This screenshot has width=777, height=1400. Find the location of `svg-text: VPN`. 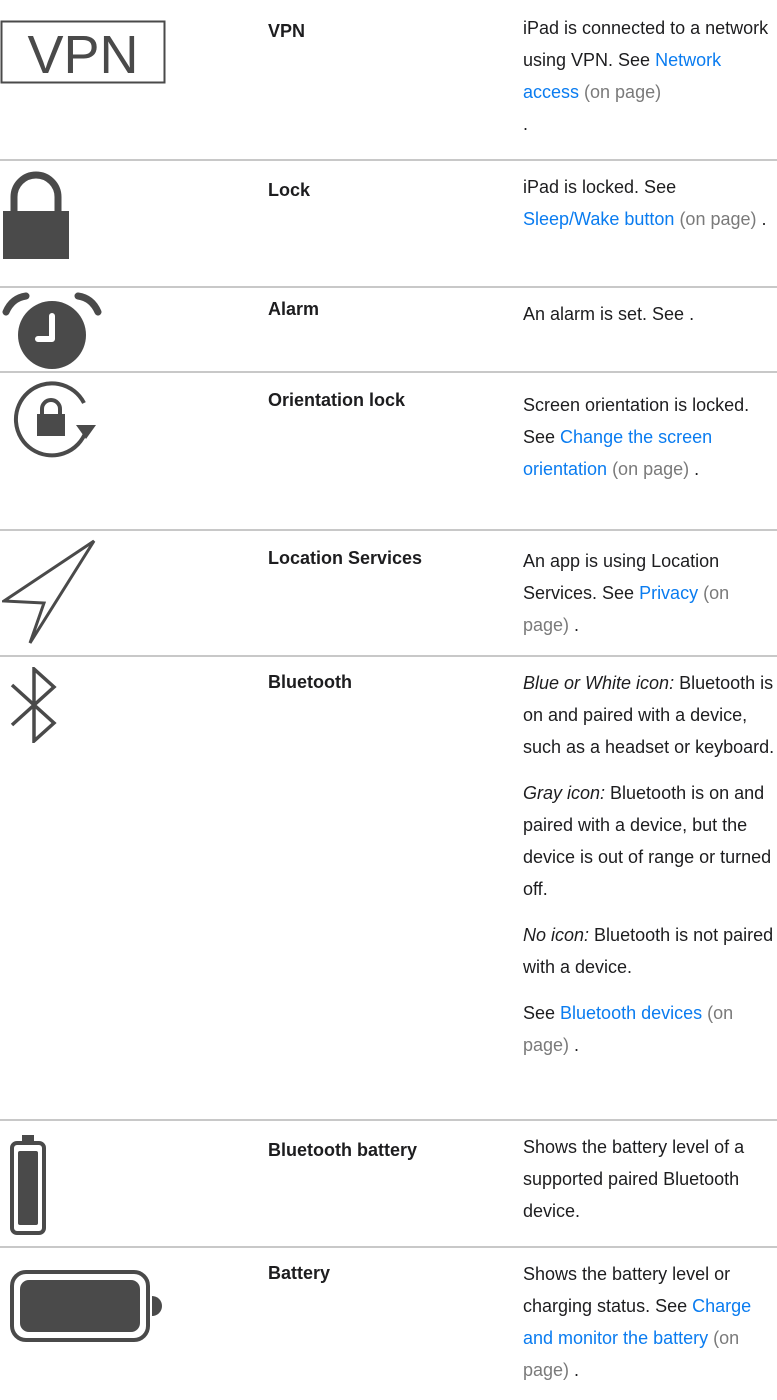

svg-text: VPN is located at coordinates (82, 54).